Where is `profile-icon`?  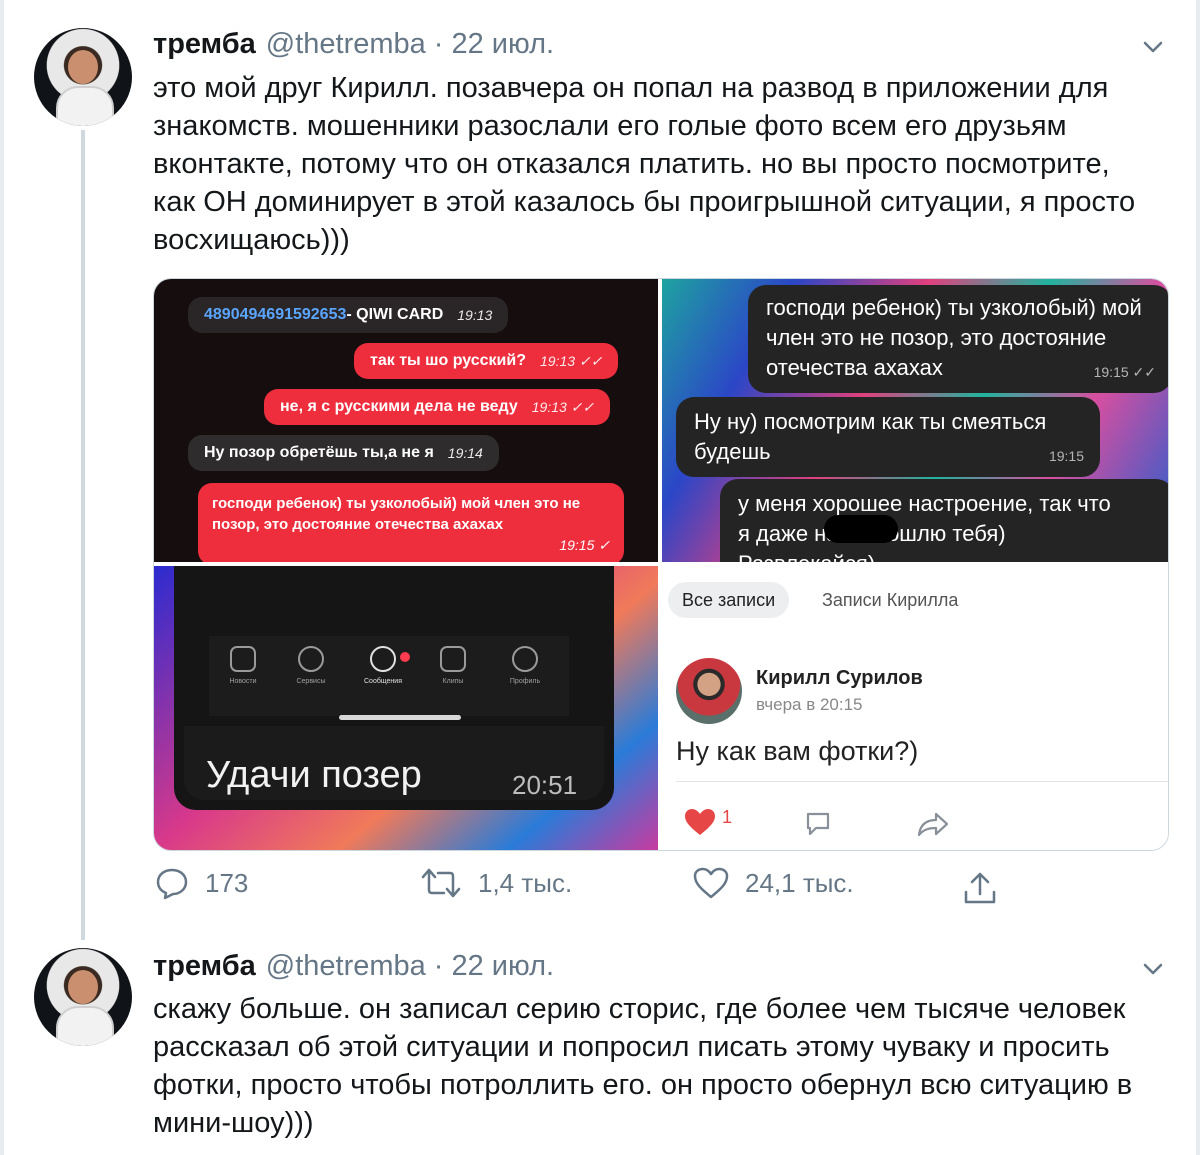
profile-icon is located at coordinates (525, 659).